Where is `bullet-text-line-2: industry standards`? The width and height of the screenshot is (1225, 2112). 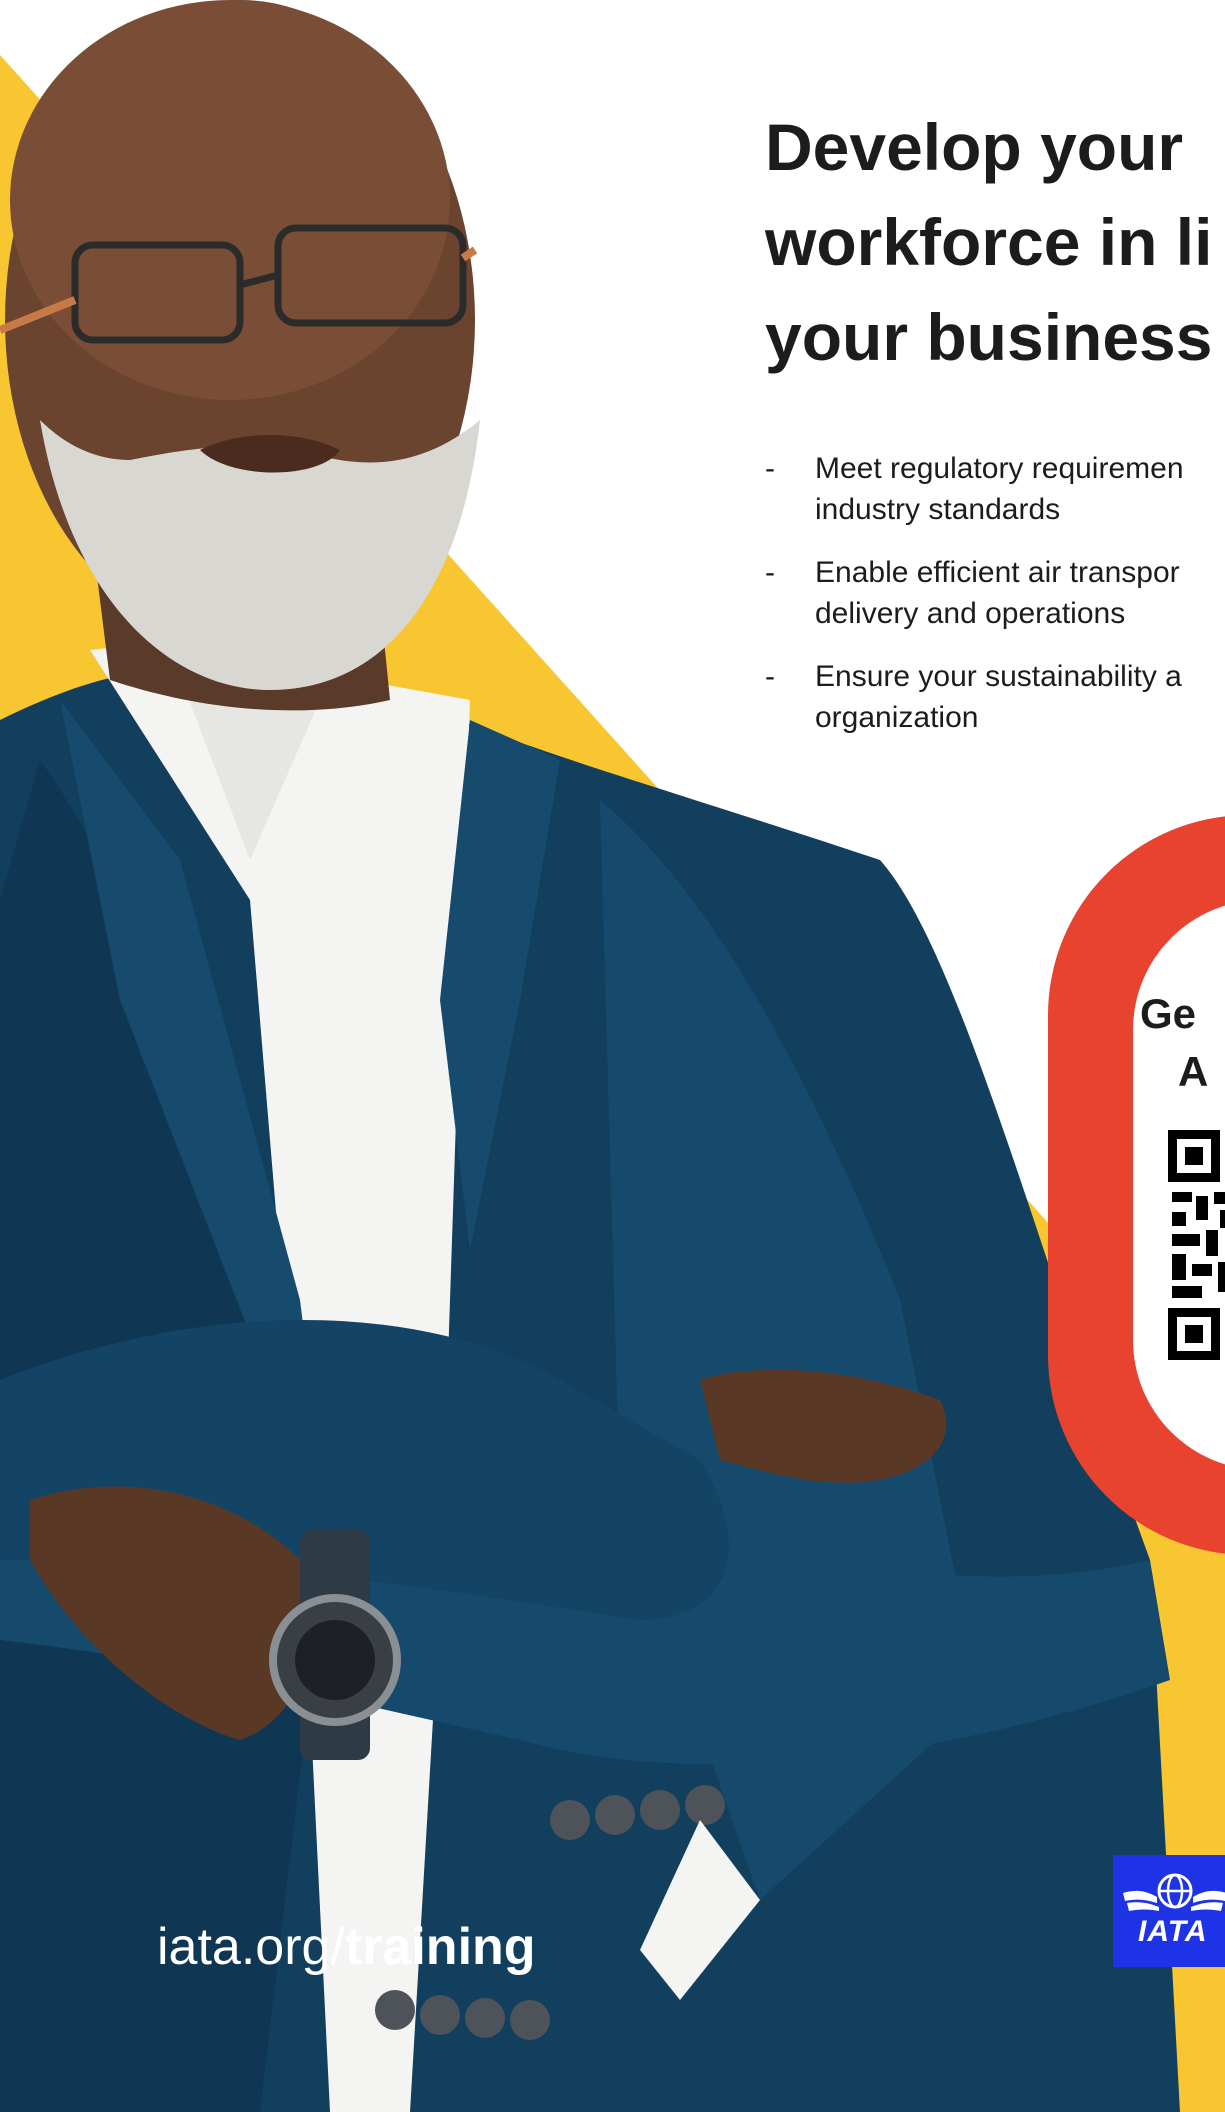 bullet-text-line-2: industry standards is located at coordinates (938, 509).